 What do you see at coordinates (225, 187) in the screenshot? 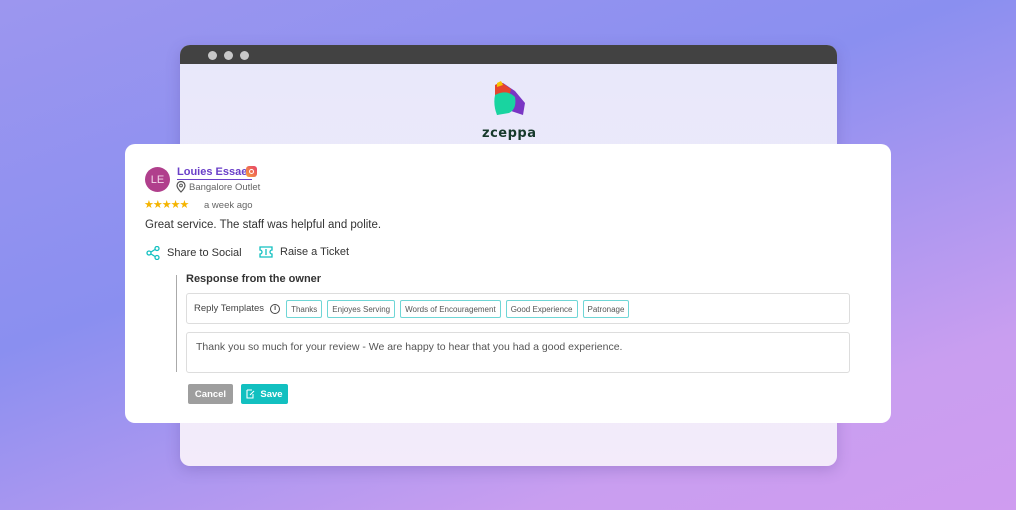
I see `location-label: Bangalore Outlet` at bounding box center [225, 187].